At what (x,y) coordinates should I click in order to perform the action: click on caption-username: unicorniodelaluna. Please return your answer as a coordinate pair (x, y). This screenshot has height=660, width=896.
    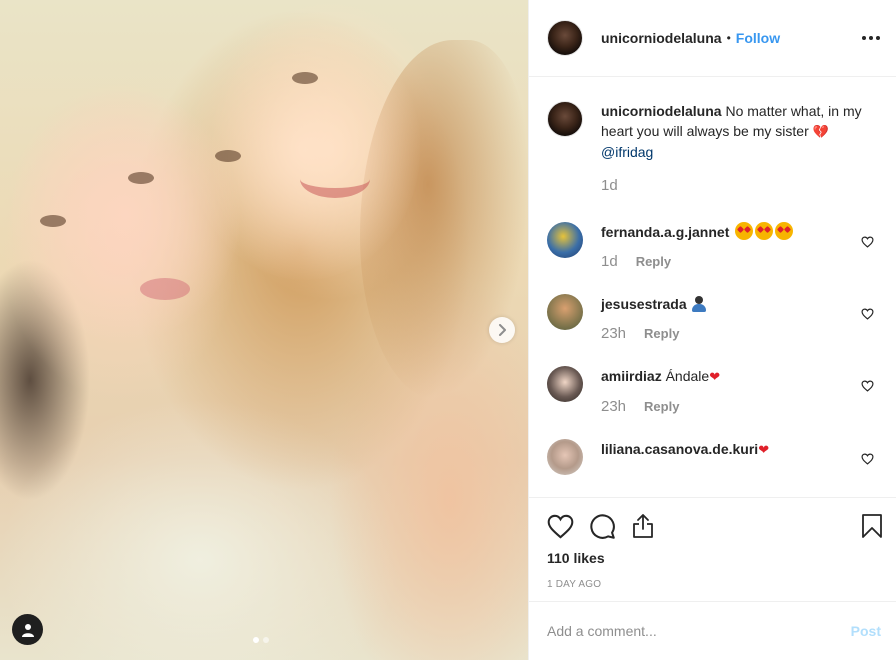
    Looking at the image, I should click on (661, 111).